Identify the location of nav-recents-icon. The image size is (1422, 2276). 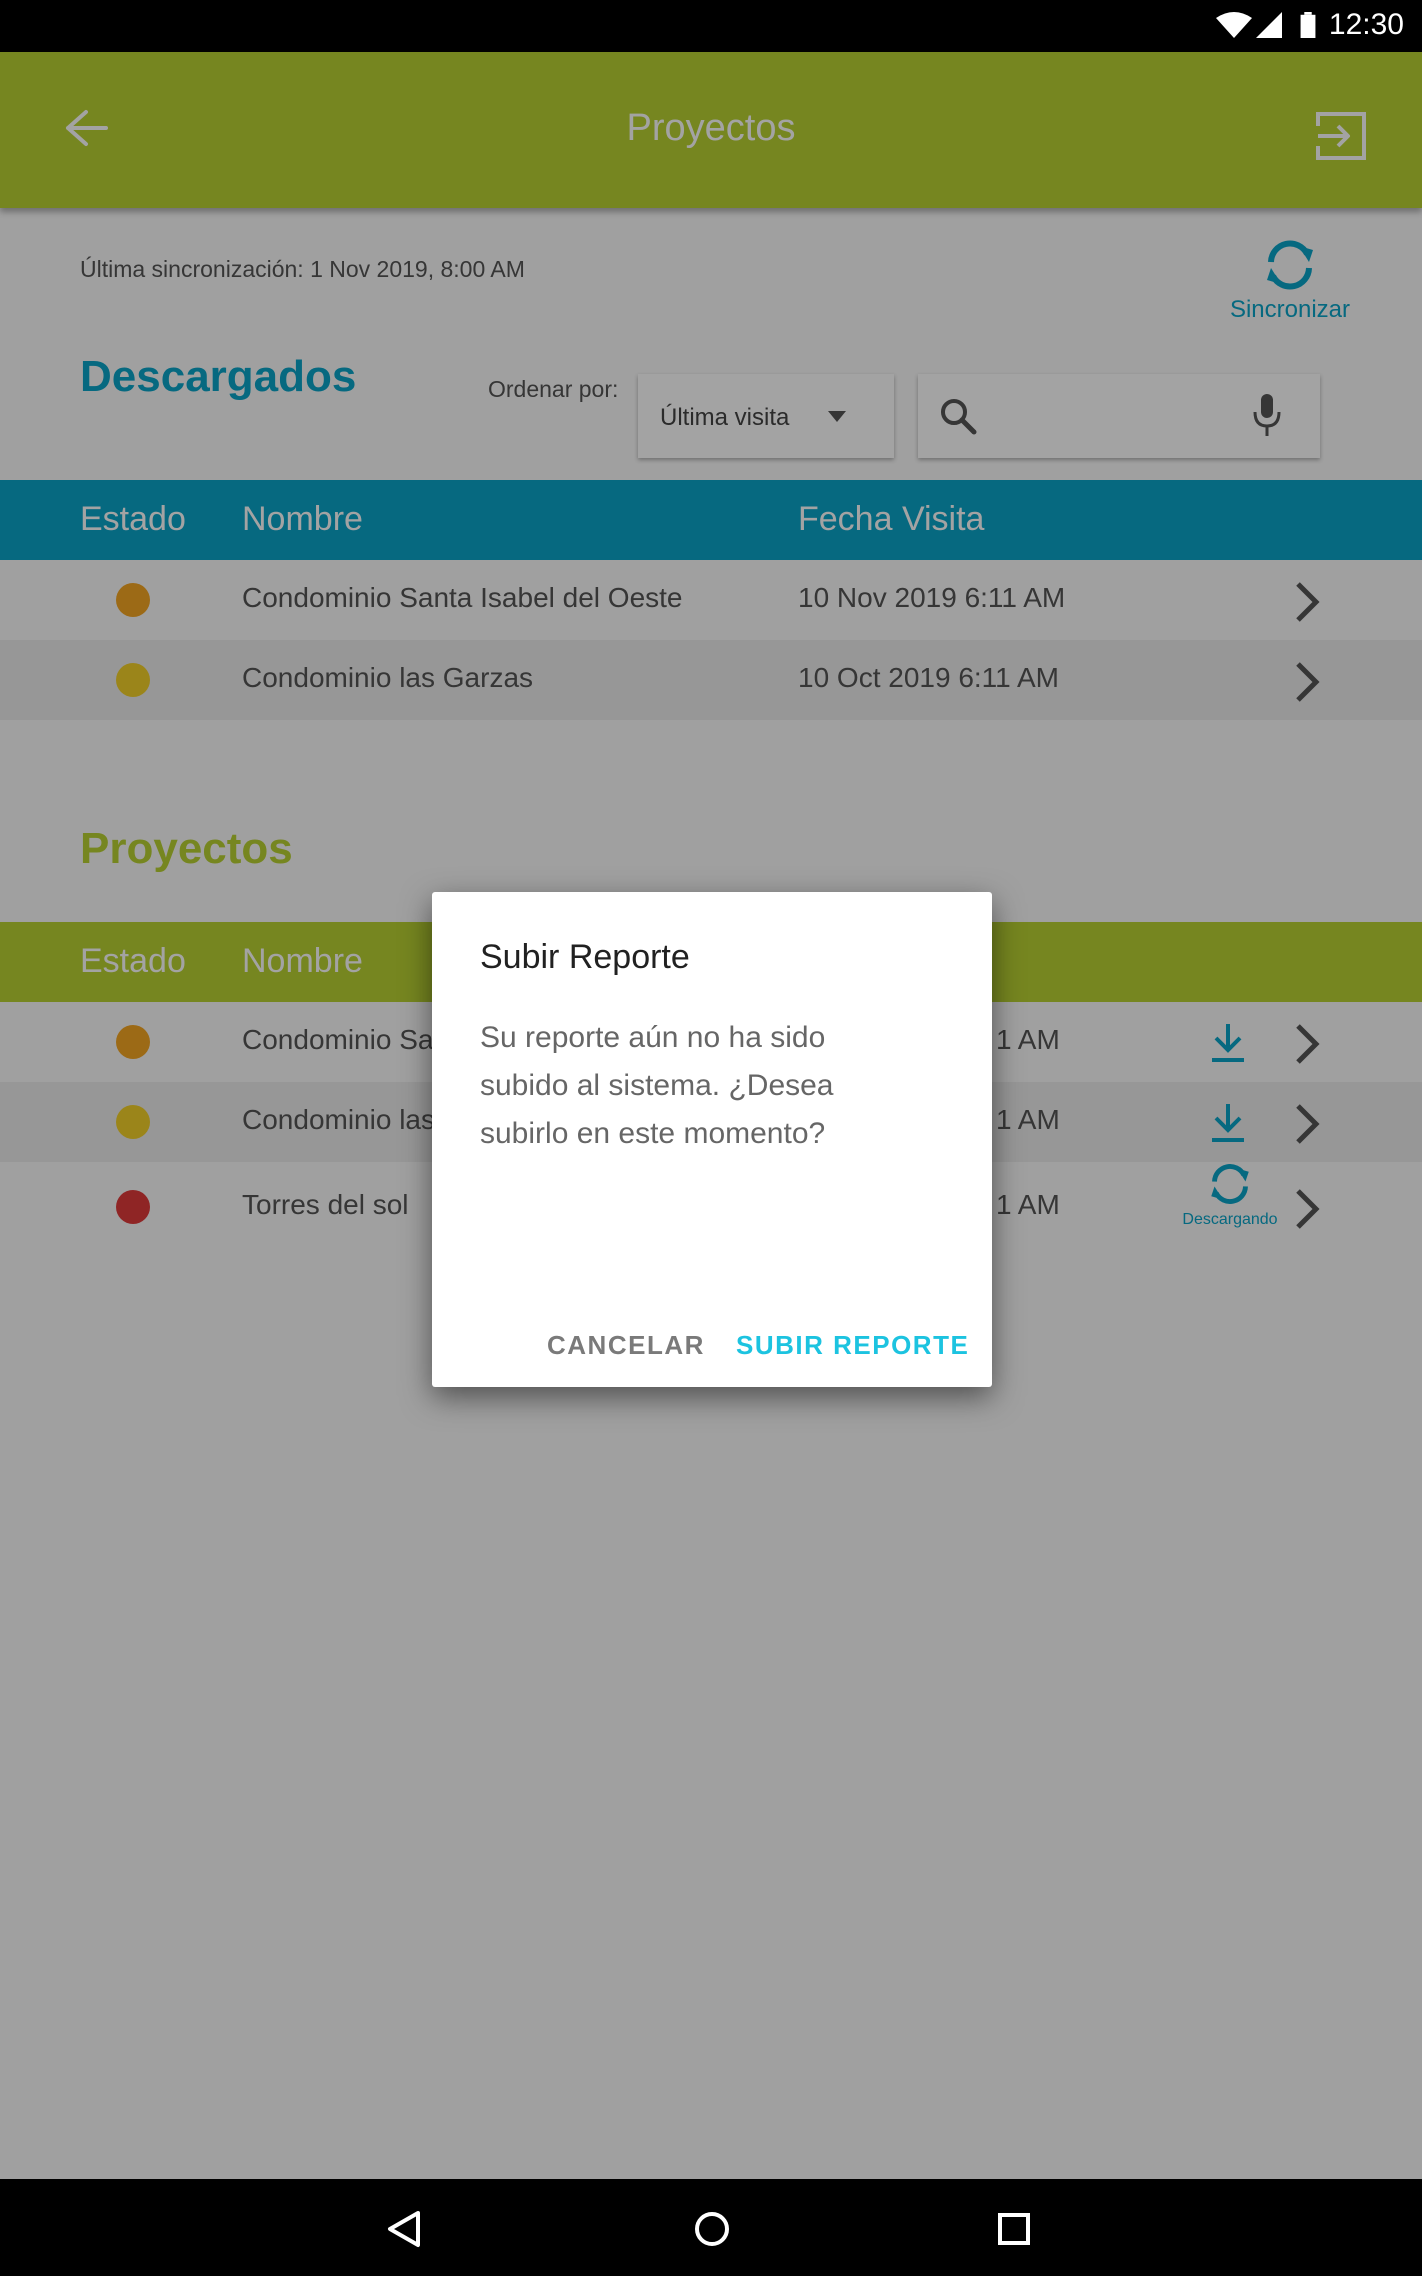
(1014, 2229).